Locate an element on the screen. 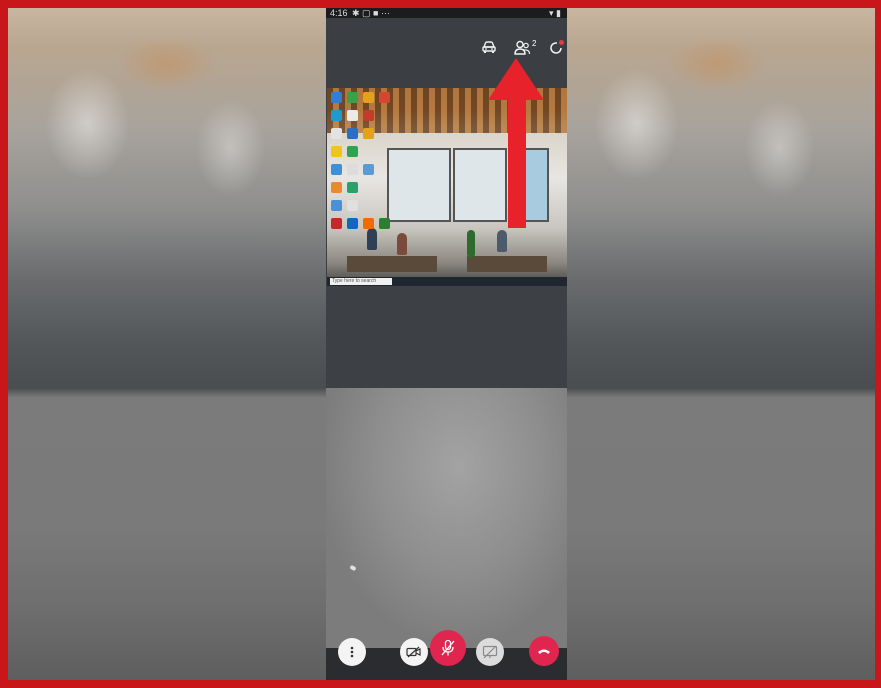 This screenshot has width=881, height=688. video-off-button is located at coordinates (414, 652).